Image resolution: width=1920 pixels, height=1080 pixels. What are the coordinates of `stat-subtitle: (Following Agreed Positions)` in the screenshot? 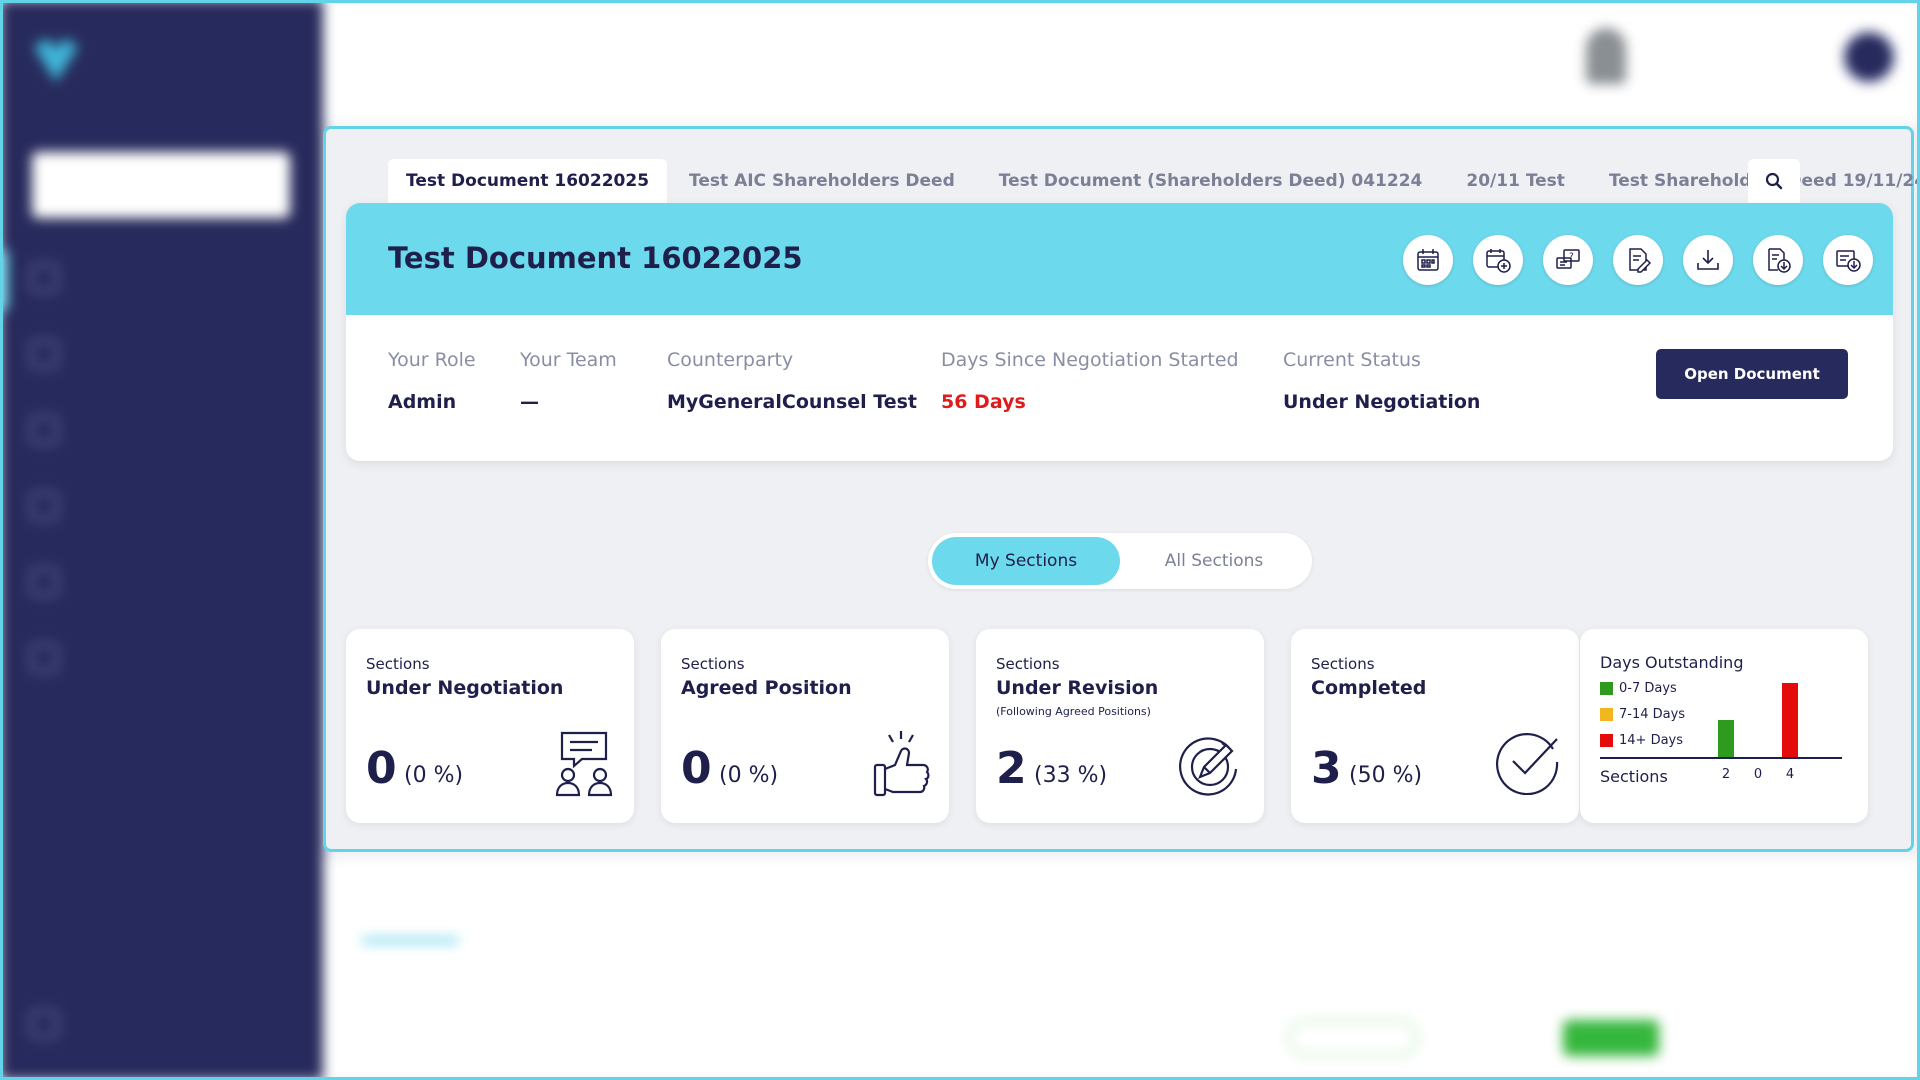 It's located at (1073, 711).